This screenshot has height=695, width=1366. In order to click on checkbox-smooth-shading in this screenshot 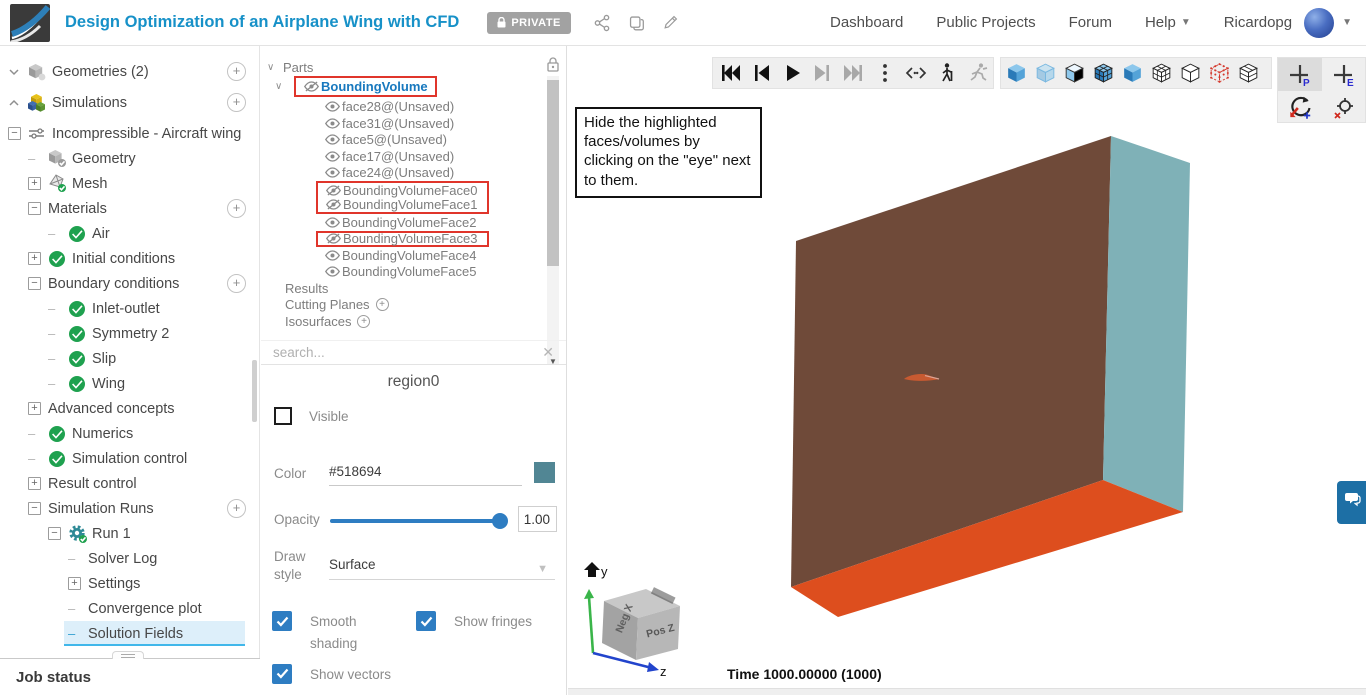, I will do `click(282, 621)`.